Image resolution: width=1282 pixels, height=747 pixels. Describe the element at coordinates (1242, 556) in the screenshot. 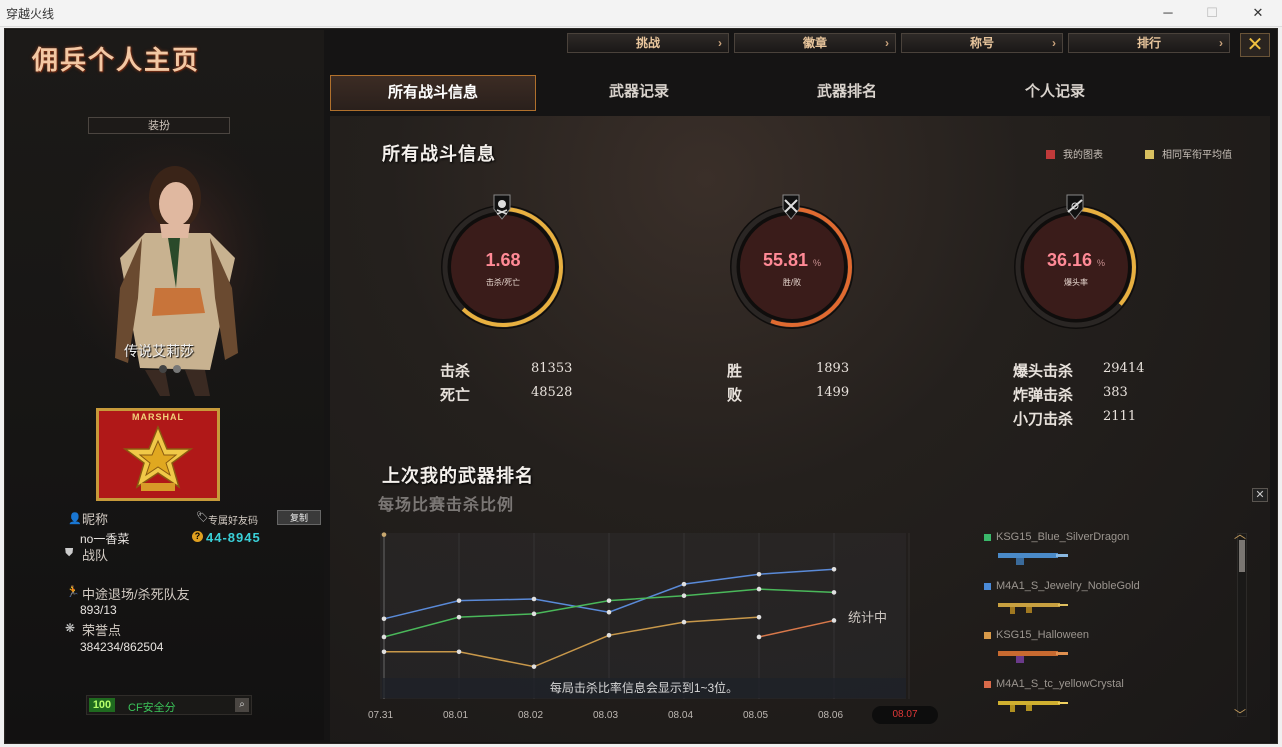

I see `scrollbar-thumb` at that location.